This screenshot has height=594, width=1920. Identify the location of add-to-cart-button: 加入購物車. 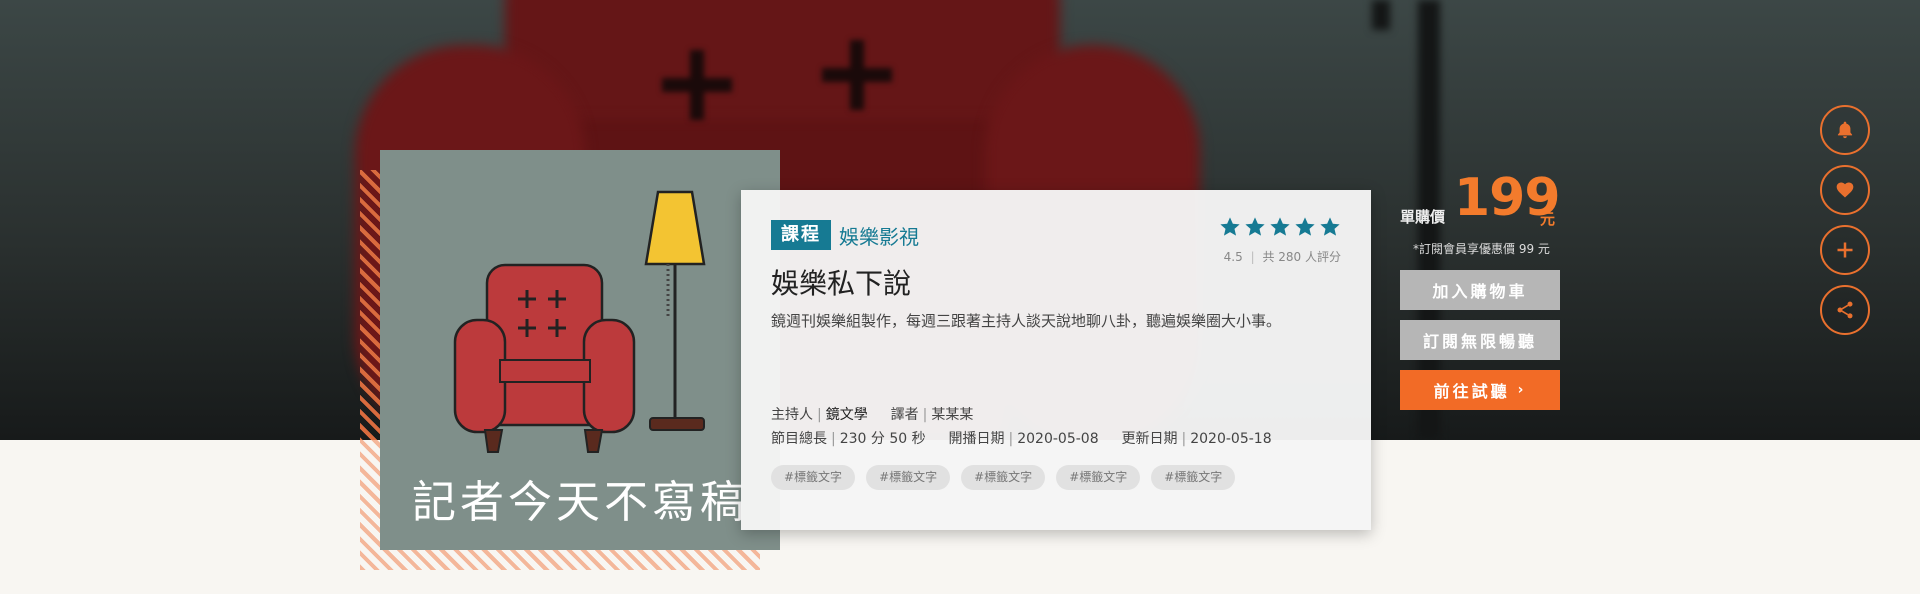
(1480, 290).